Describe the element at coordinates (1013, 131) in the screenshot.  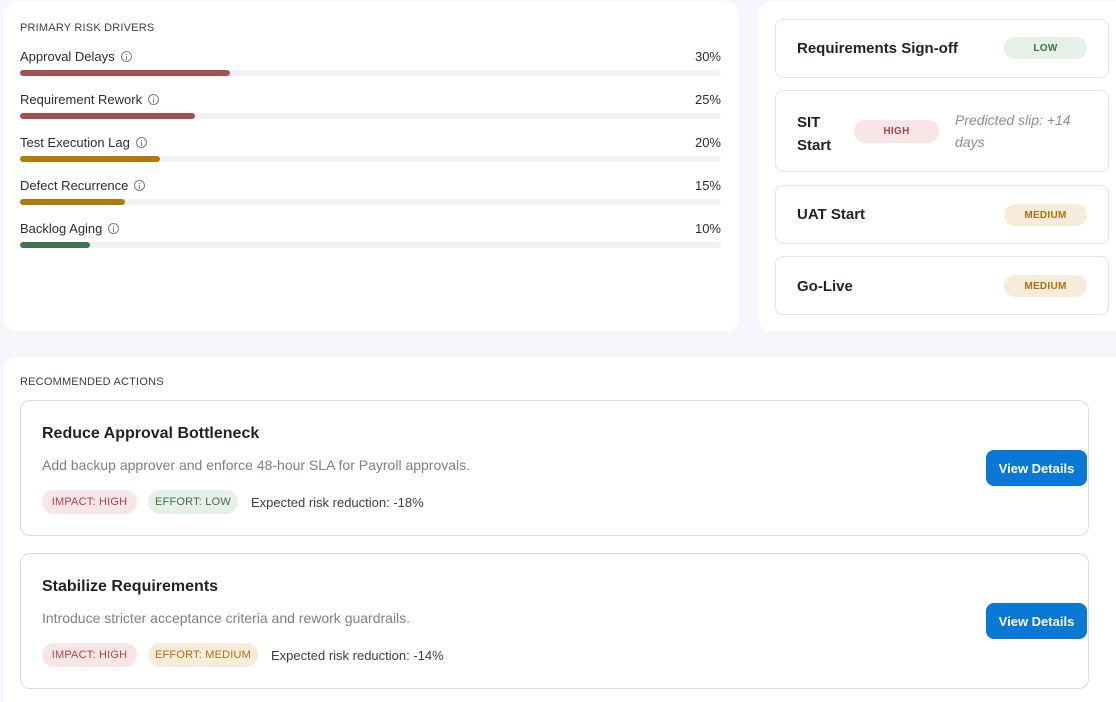
I see `predicted-slip-note: Predicted slip: +14 days` at that location.